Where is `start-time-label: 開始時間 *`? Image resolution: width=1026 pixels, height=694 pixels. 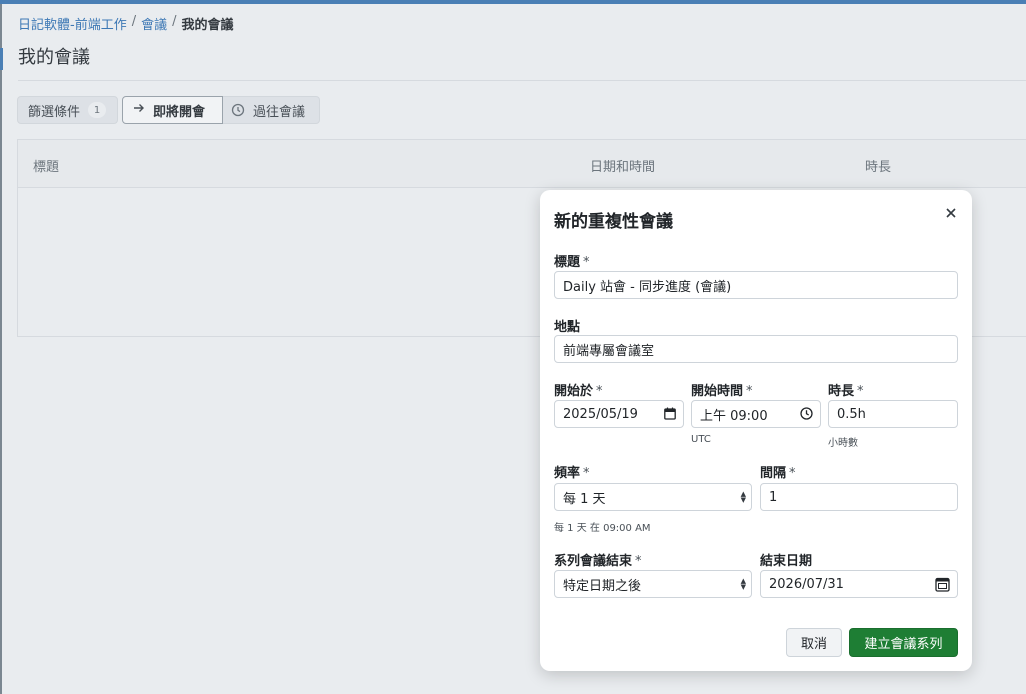 start-time-label: 開始時間 * is located at coordinates (722, 389).